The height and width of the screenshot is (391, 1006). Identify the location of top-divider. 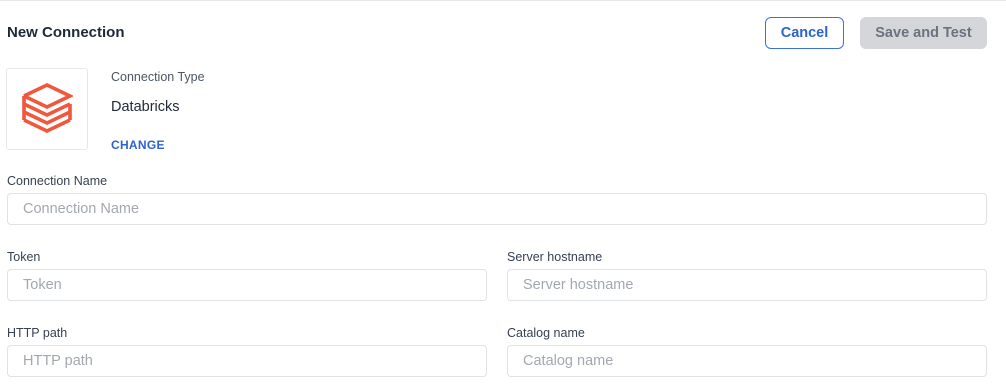
(503, 0).